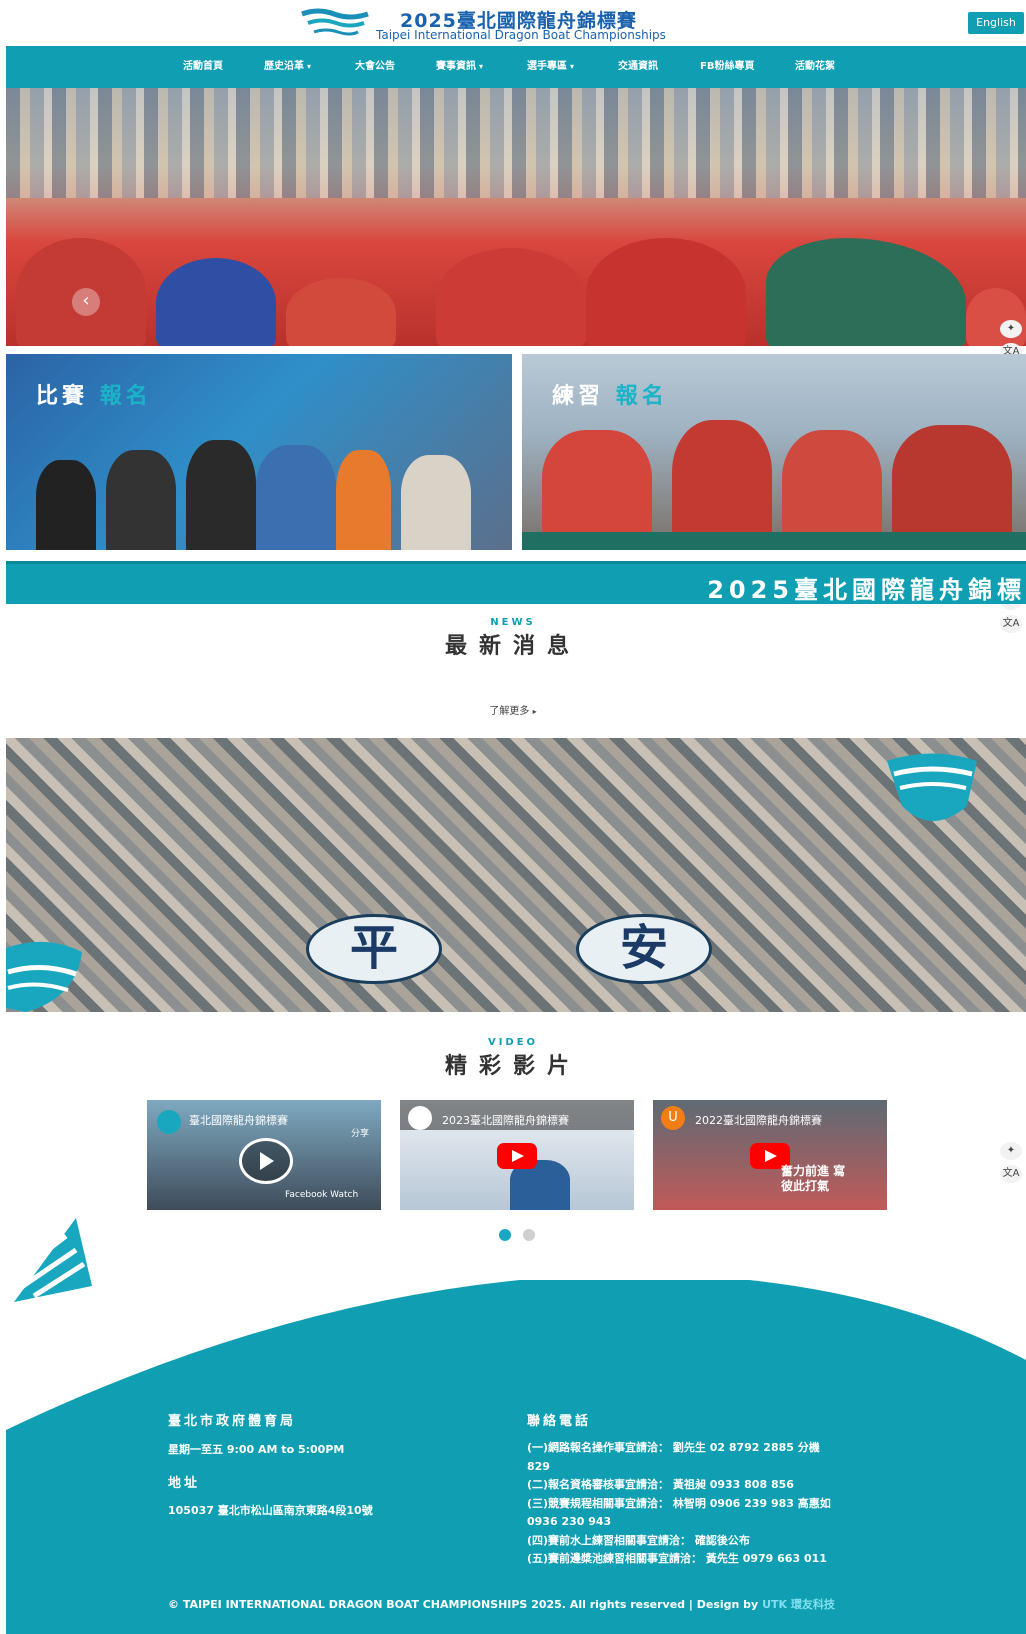 This screenshot has height=1634, width=1026. I want to click on boat-hull, so click(774, 541).